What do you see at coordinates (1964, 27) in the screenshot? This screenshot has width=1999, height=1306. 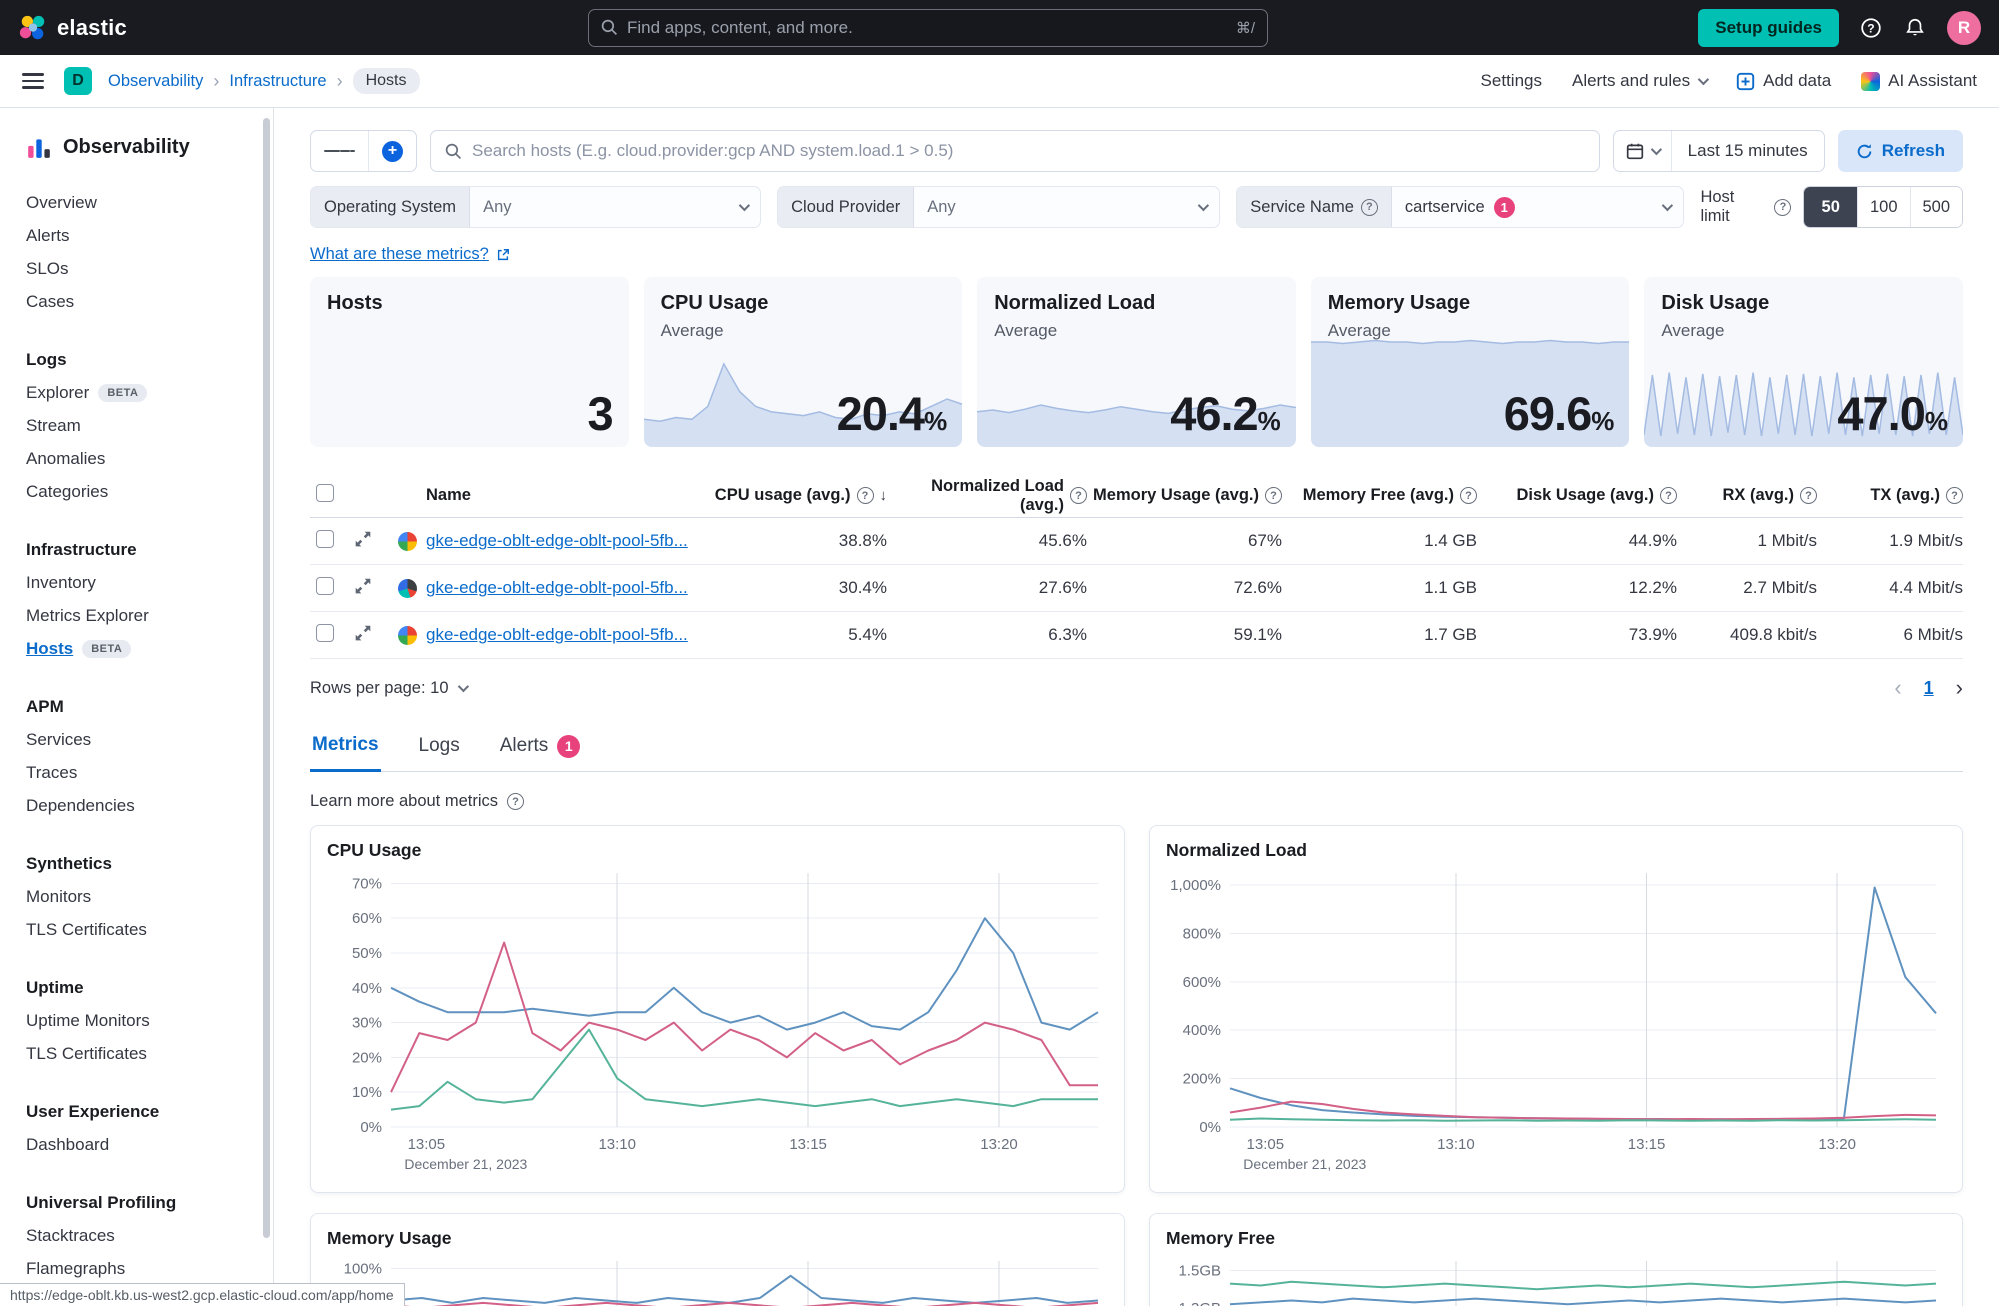 I see `user-avatar: R` at bounding box center [1964, 27].